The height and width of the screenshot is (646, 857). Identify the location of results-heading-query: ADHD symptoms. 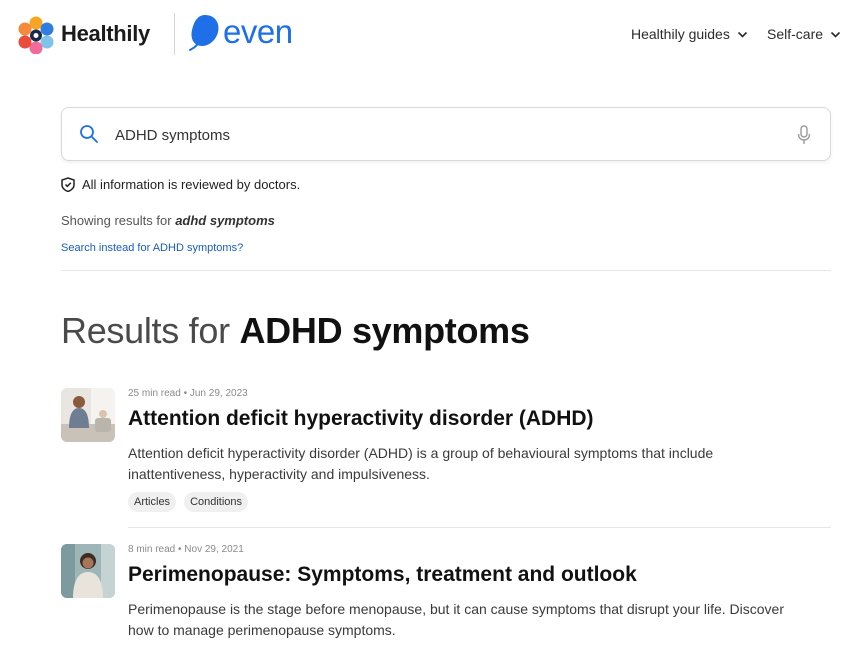
(384, 330).